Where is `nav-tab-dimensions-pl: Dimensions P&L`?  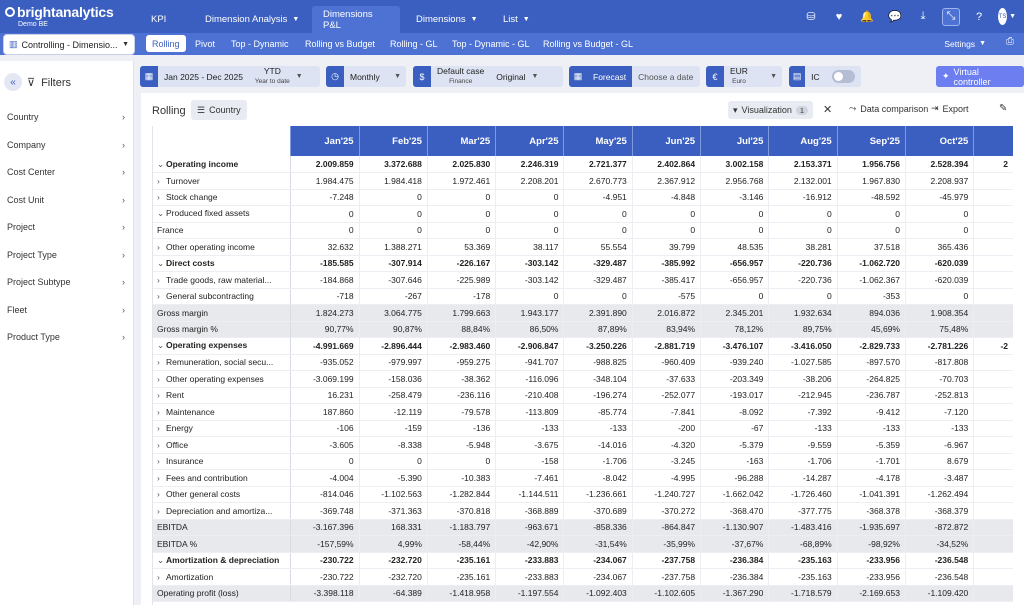
nav-tab-dimensions-pl: Dimensions P&L is located at coordinates (356, 19).